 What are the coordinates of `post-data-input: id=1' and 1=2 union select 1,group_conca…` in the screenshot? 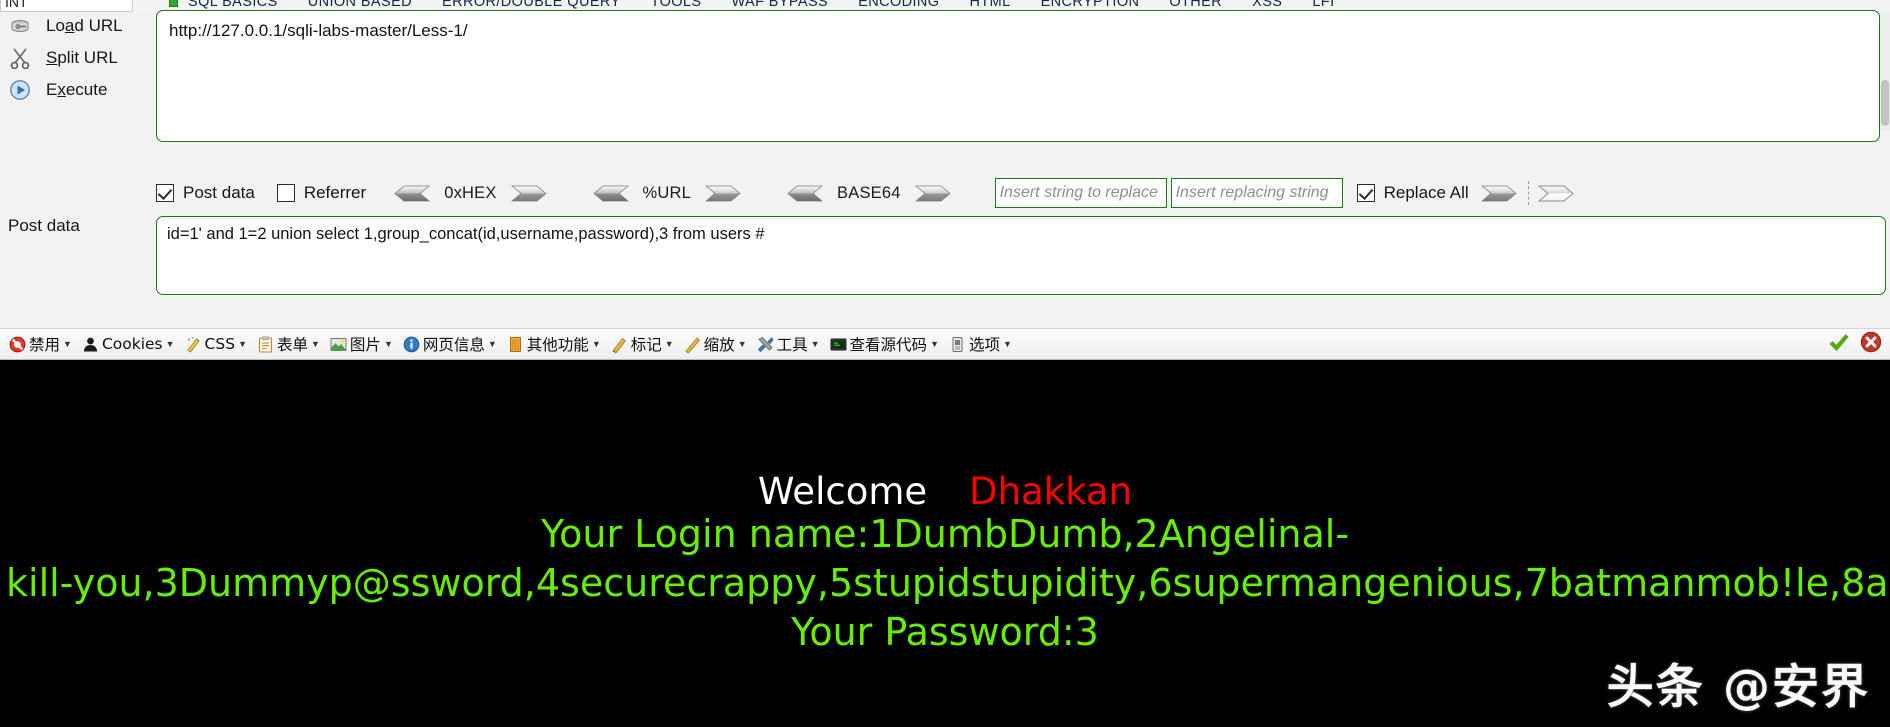 It's located at (1021, 255).